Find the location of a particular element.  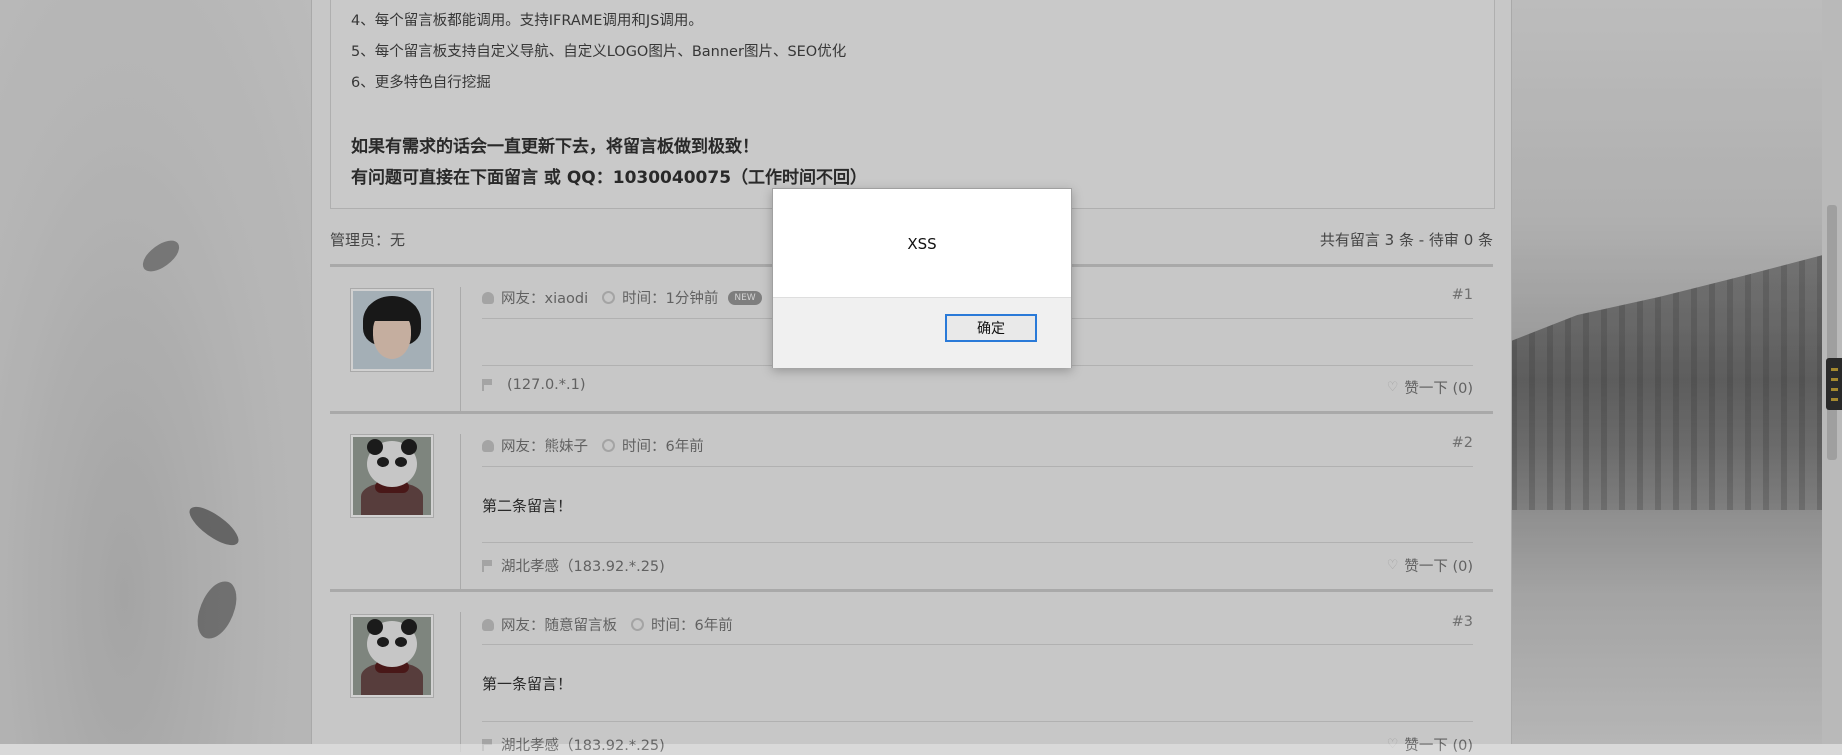

alert-body: XSS is located at coordinates (922, 243).